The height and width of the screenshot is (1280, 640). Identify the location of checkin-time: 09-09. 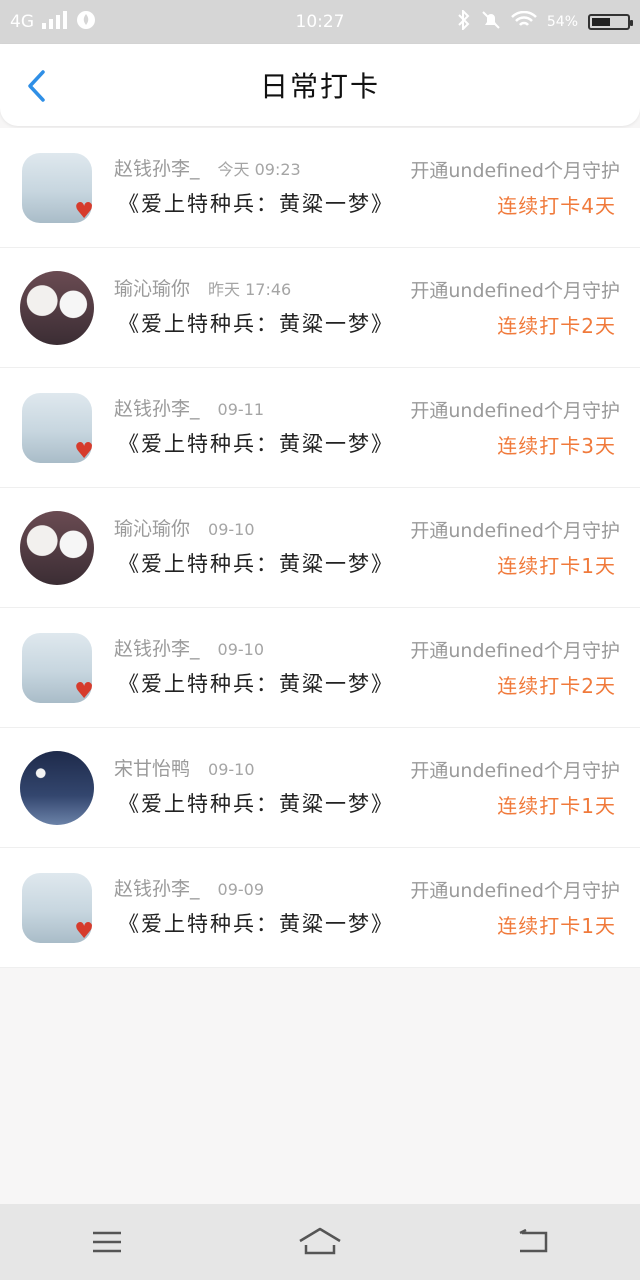
(241, 889).